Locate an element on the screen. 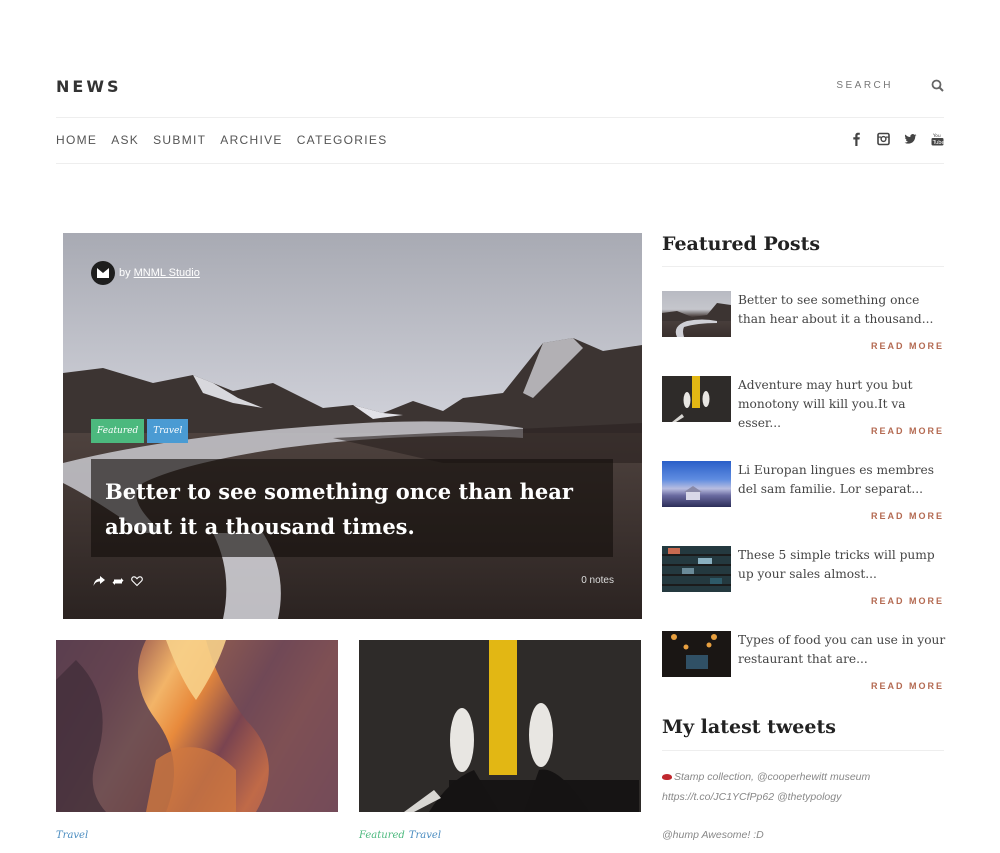 This screenshot has height=853, width=1000. canyon-image is located at coordinates (197, 726).